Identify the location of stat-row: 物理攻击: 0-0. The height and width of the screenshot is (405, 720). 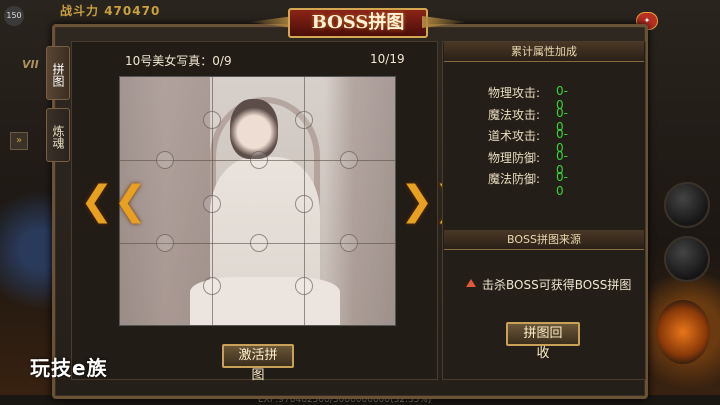
(528, 98).